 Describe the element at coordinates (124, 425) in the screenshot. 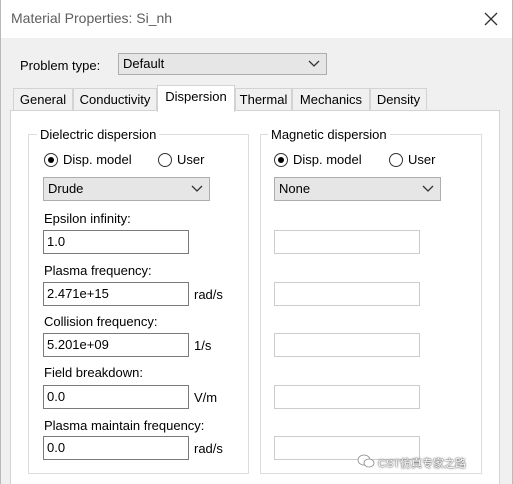

I see `plasma-maintain-frequency-label: Plasma maintain frequency:` at that location.